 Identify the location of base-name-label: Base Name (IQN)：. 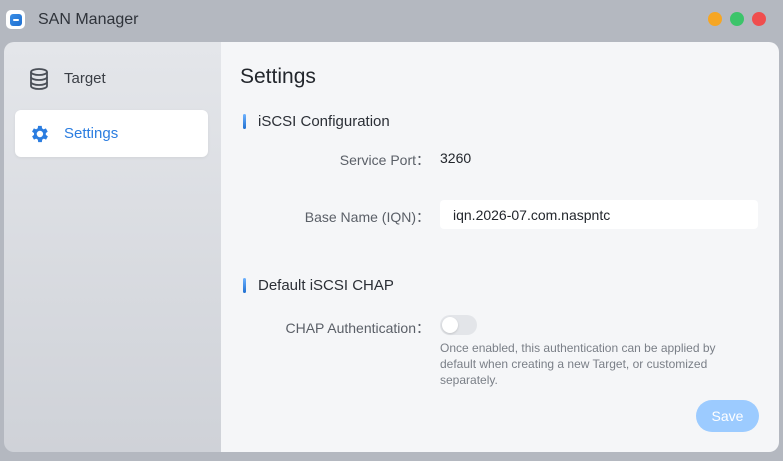
(367, 217).